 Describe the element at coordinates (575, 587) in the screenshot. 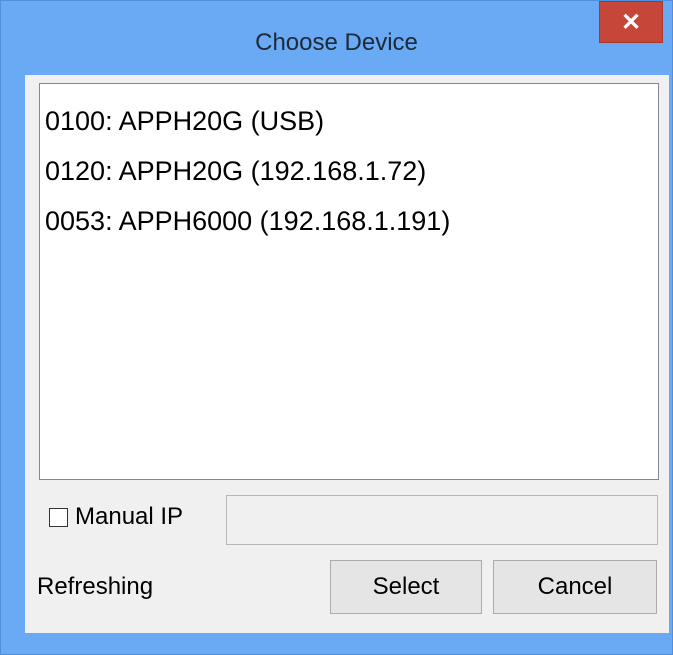

I see `cancel-button: Cancel` at that location.